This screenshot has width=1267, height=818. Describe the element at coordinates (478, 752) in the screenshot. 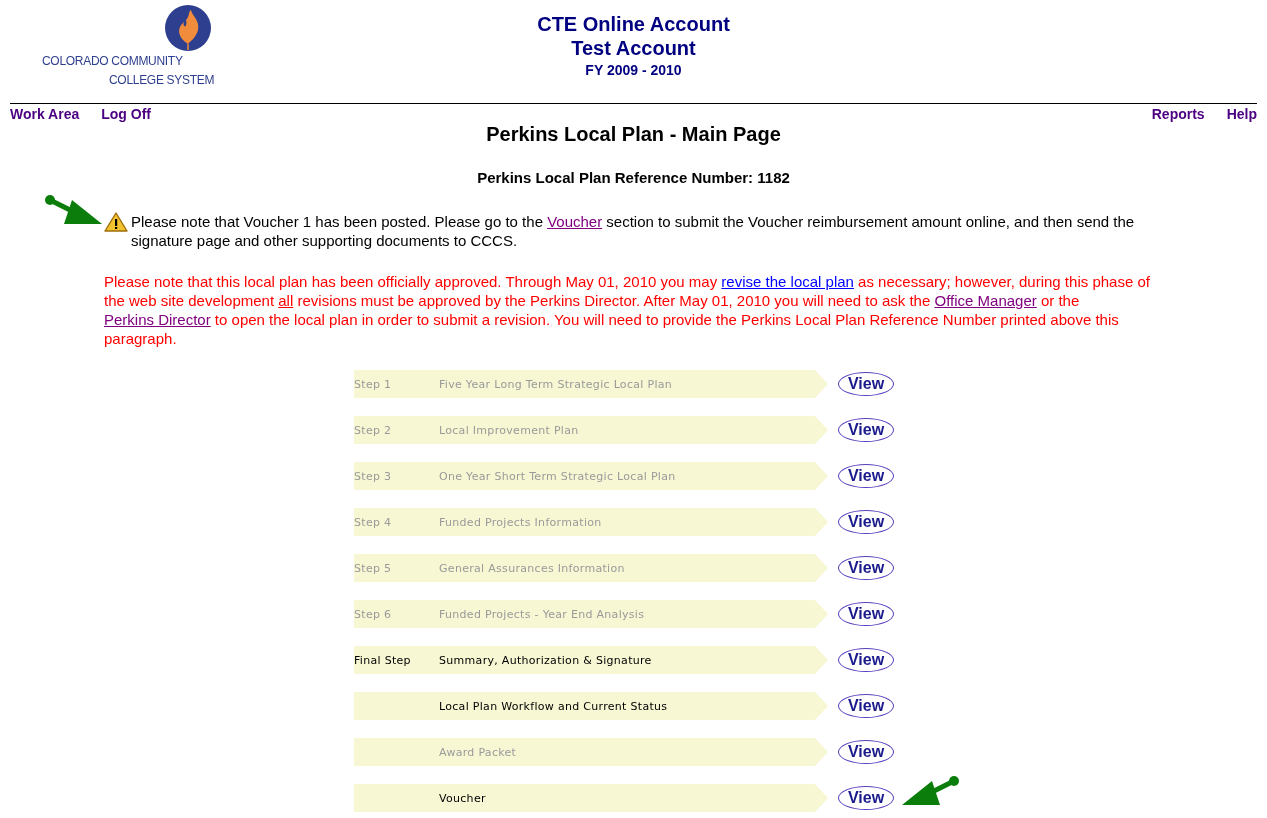

I see `step-title: Award Packet` at that location.